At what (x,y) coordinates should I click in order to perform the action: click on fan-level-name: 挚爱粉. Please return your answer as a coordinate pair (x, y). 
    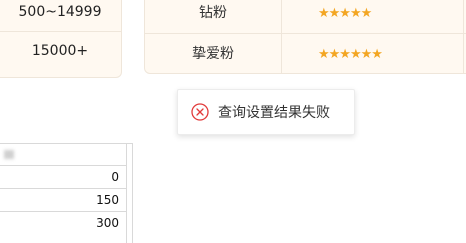
    Looking at the image, I should click on (213, 53).